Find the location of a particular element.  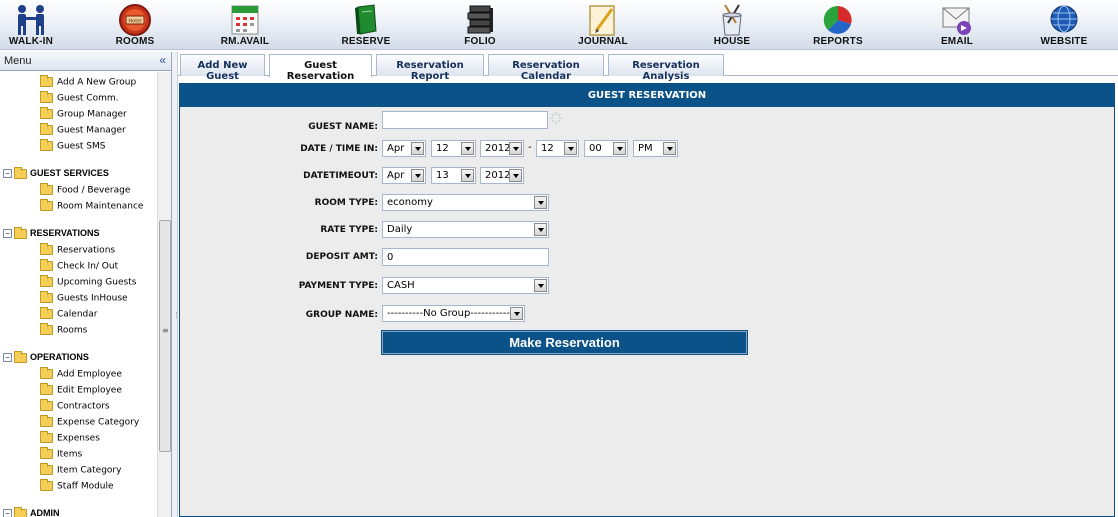

group-name-select: ----------No Group------------ is located at coordinates (453, 313).